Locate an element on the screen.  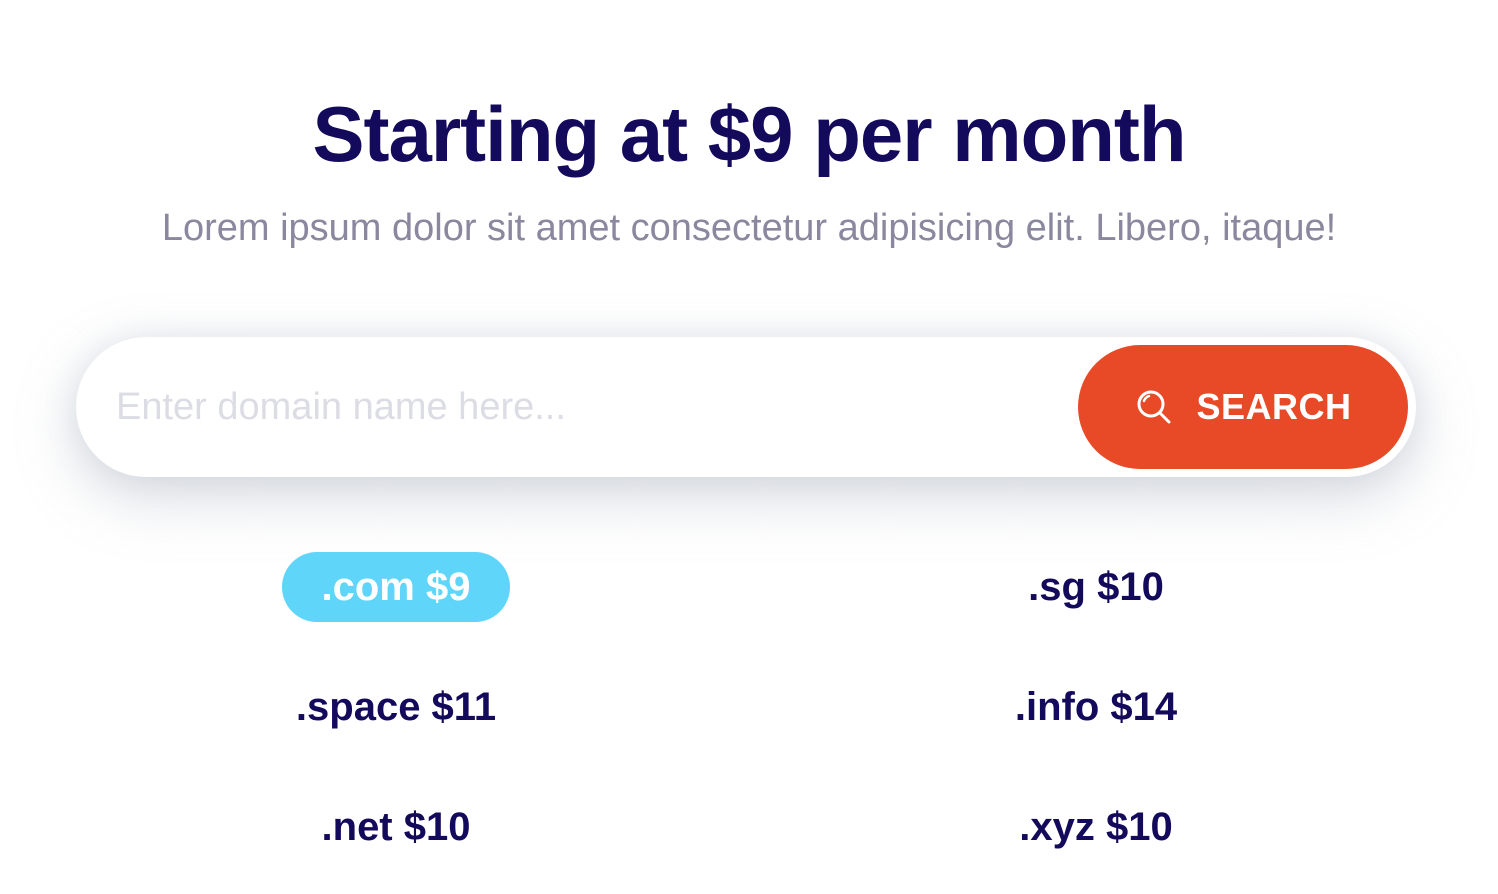
domain-search-bar: SEARCH is located at coordinates (746, 407).